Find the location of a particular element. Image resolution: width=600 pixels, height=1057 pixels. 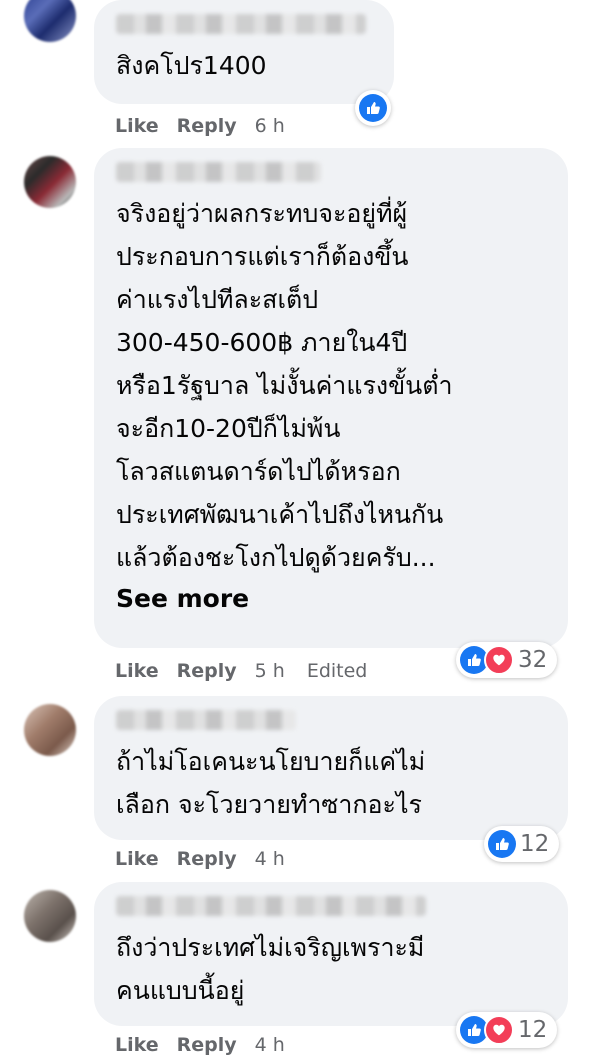

comment-actions: Like Reply 5 h Edited is located at coordinates (241, 671).